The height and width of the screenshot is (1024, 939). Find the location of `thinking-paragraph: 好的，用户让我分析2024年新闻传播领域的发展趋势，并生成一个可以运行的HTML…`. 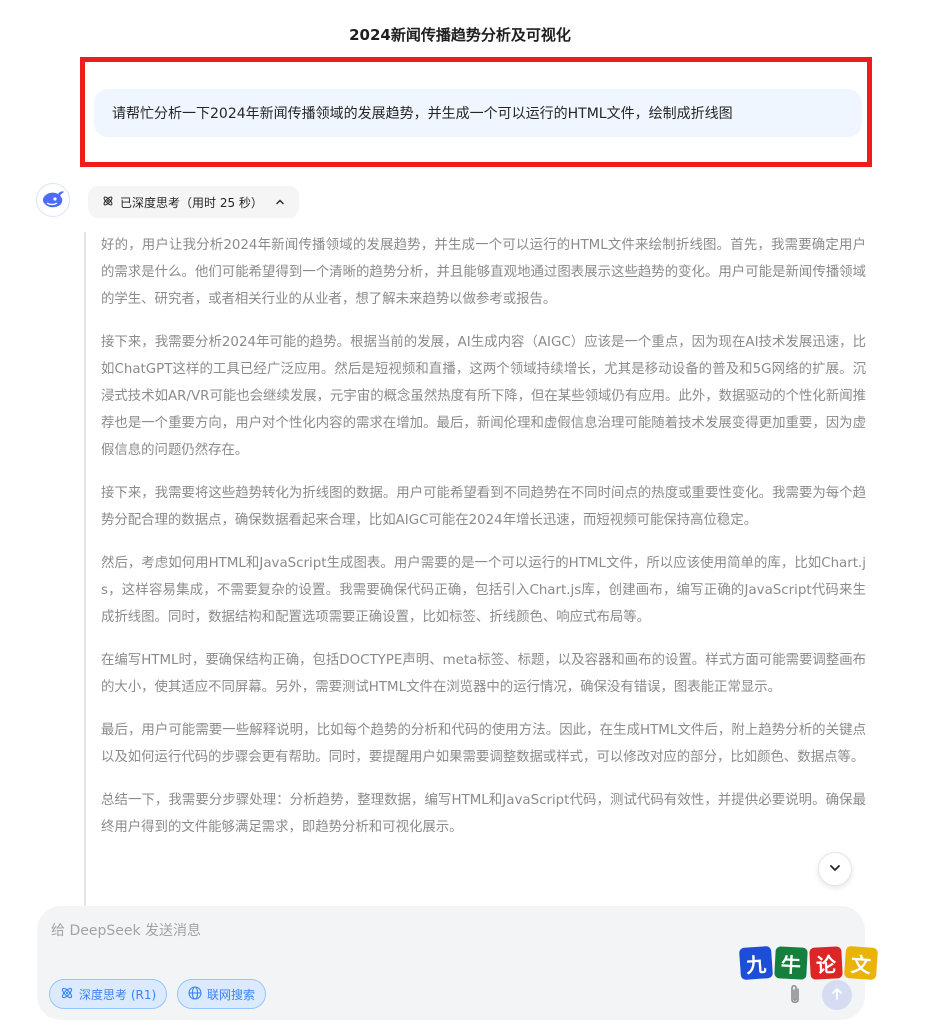

thinking-paragraph: 好的，用户让我分析2024年新闻传播领域的发展趋势，并生成一个可以运行的HTML… is located at coordinates (483, 272).